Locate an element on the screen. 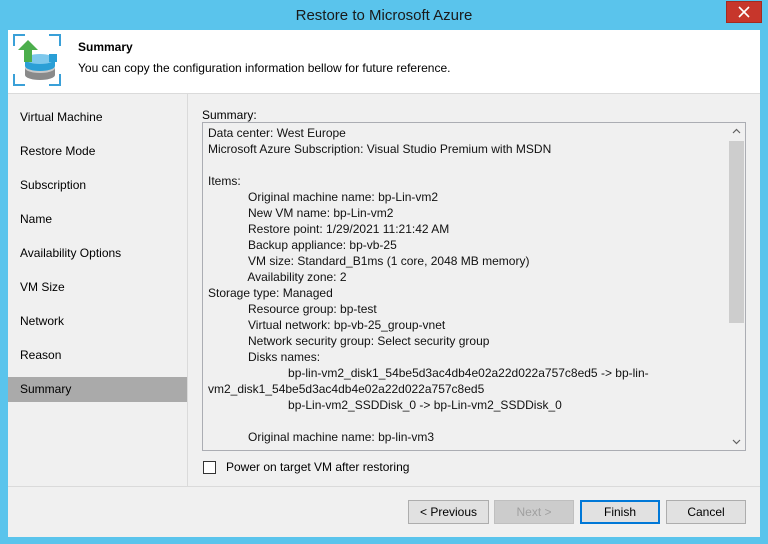 Image resolution: width=768 pixels, height=544 pixels. window-title: Restore to Microsoft Azure is located at coordinates (384, 15).